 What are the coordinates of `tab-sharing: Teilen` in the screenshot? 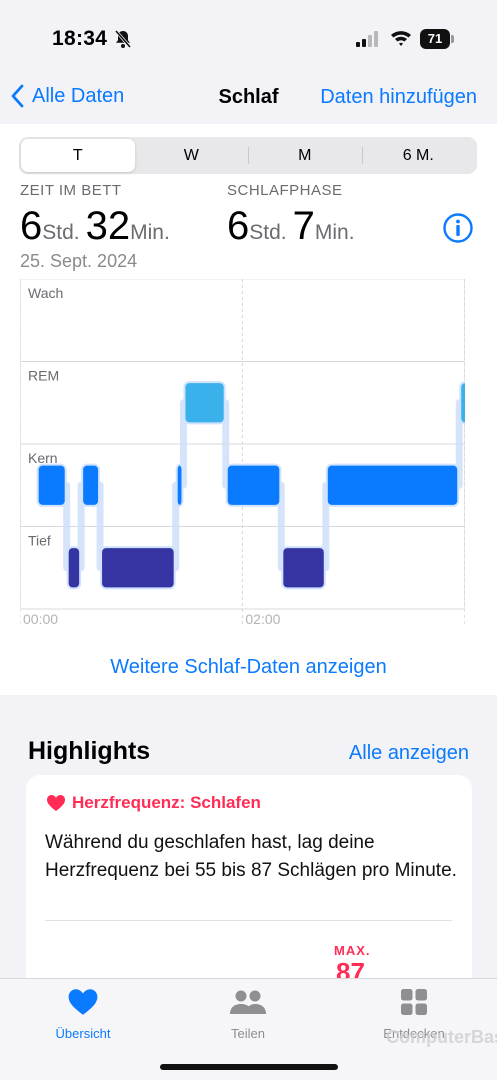 It's located at (248, 1014).